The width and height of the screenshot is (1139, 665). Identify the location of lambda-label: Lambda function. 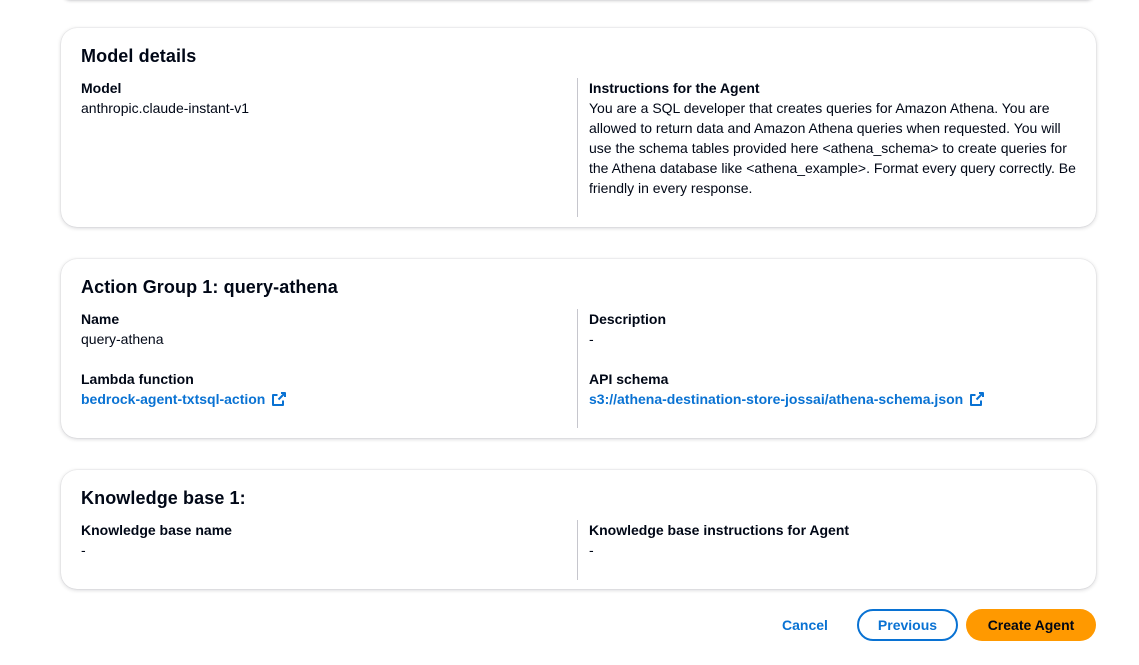
(137, 379).